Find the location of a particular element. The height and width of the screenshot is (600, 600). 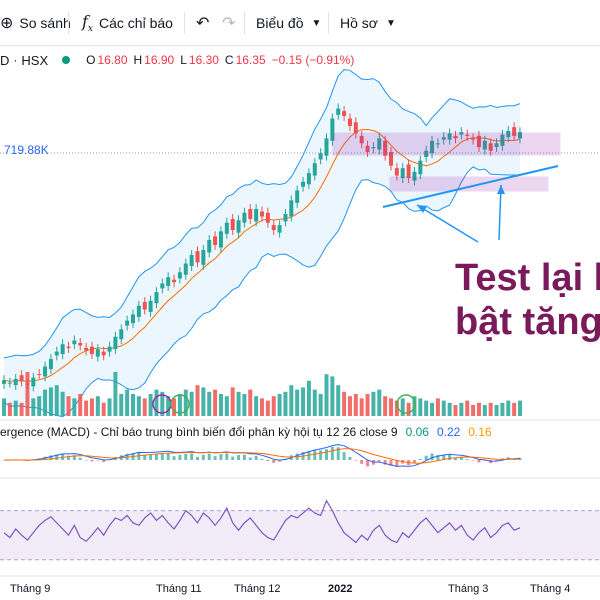

time-label: Tháng 12 is located at coordinates (257, 589).